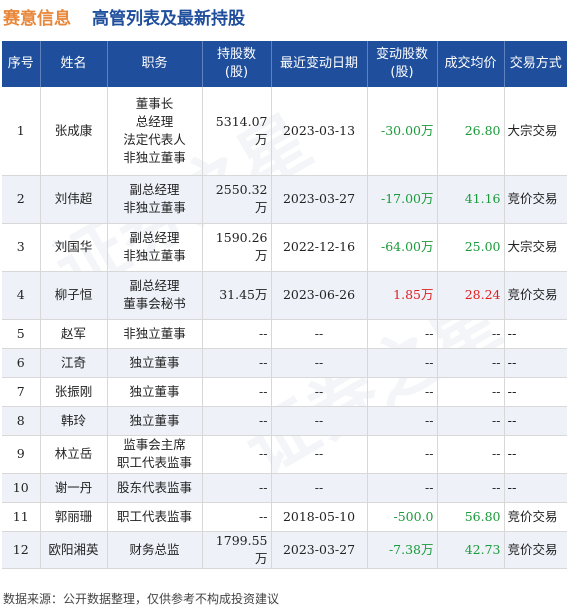 Image resolution: width=569 pixels, height=608 pixels. Describe the element at coordinates (21, 334) in the screenshot. I see `row-number: 5` at that location.